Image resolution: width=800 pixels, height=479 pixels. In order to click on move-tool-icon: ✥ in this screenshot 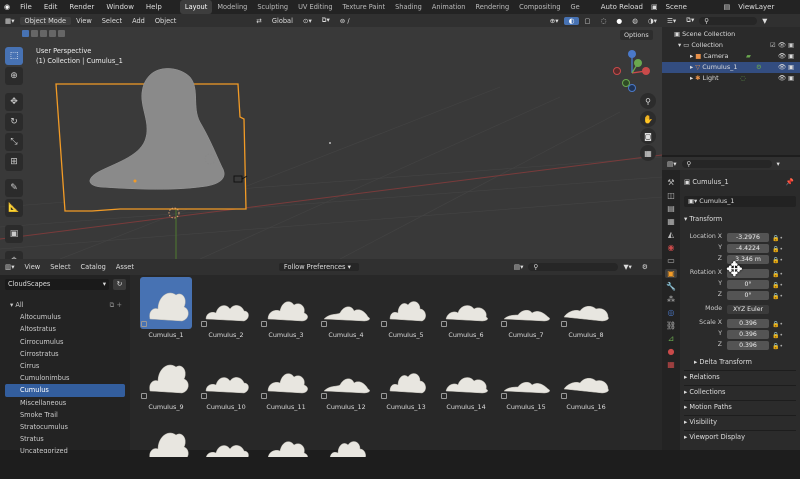, I will do `click(14, 102)`.